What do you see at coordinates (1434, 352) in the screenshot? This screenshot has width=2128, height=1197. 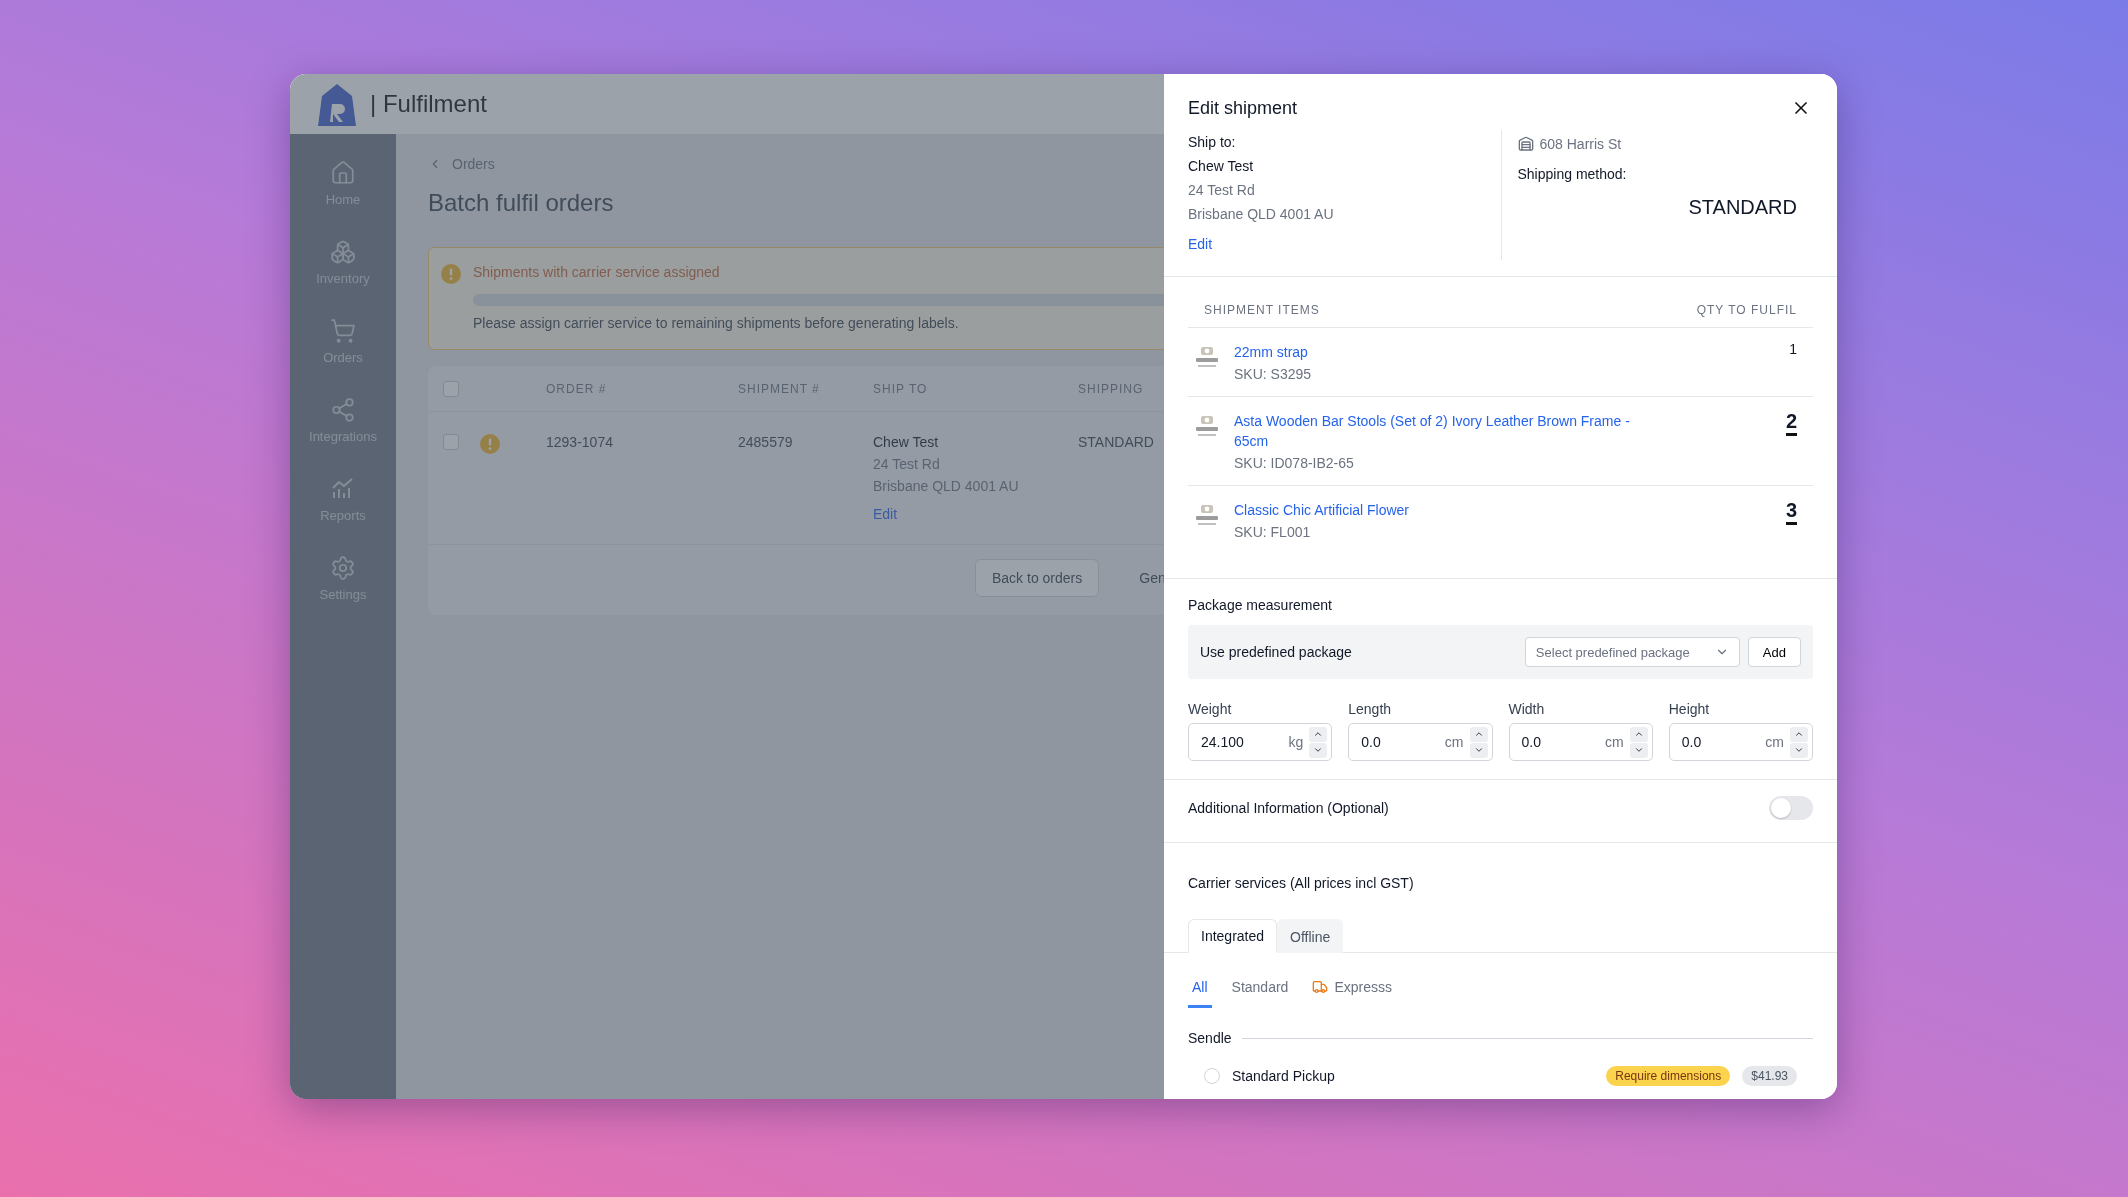 I see `item-link: 22mm strap` at bounding box center [1434, 352].